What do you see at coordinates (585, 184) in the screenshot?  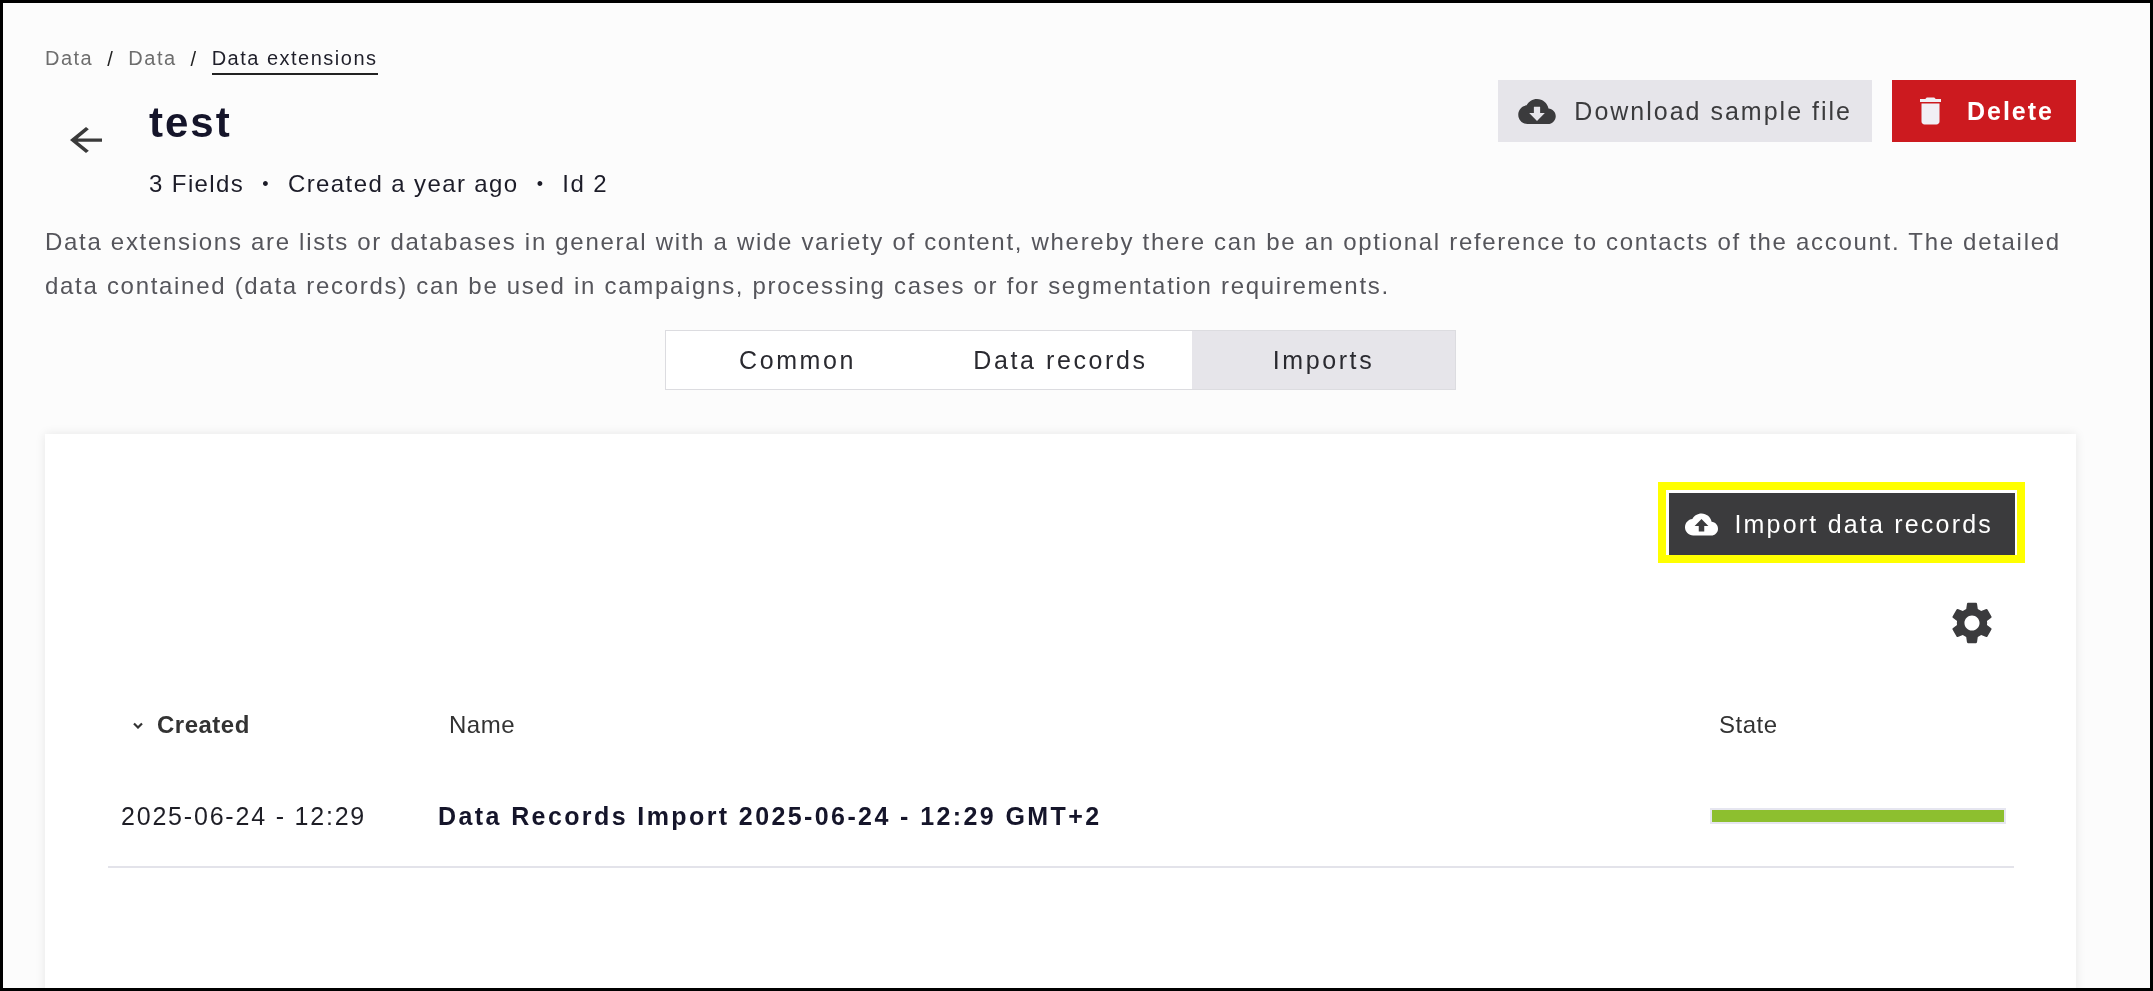 I see `meta-text: Id 2` at bounding box center [585, 184].